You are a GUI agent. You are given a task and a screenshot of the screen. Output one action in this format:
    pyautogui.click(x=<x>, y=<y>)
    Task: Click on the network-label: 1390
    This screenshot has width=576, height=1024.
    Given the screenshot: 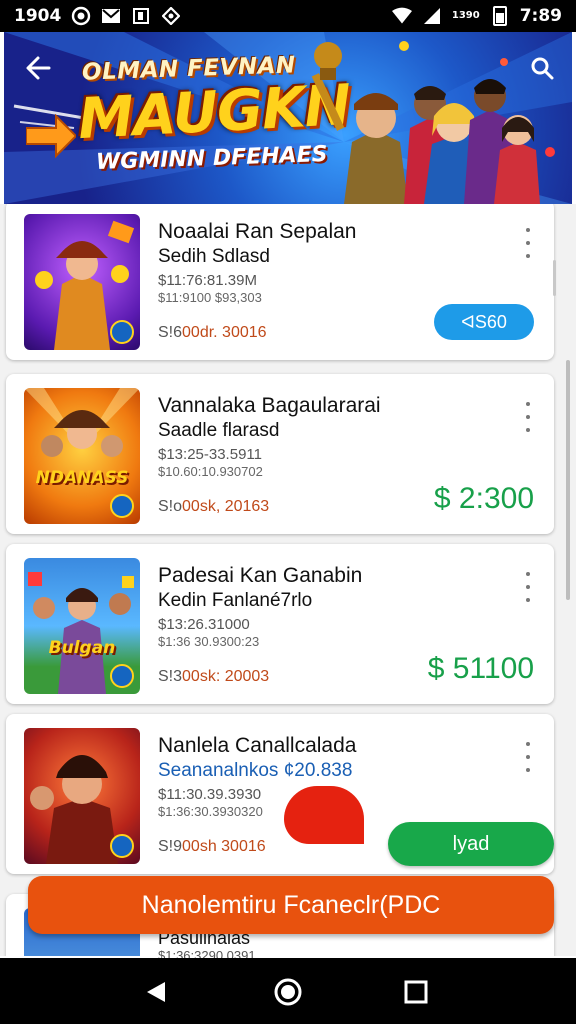 What is the action you would take?
    pyautogui.click(x=465, y=15)
    